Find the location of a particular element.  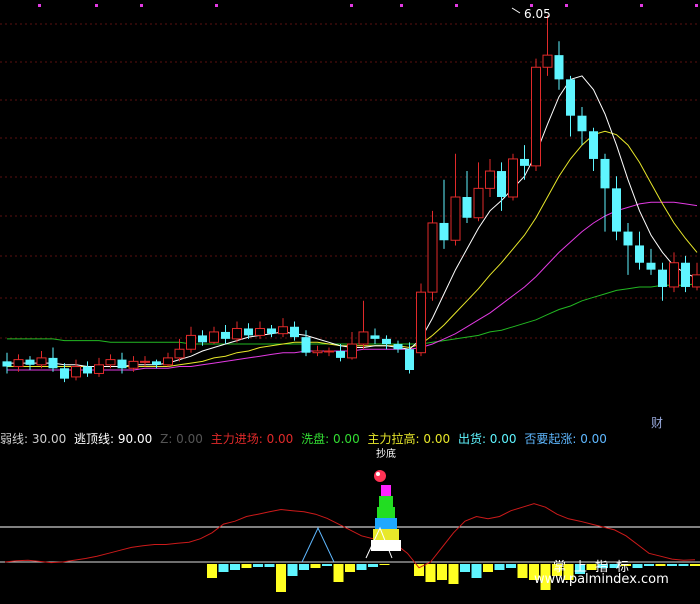

buy-signal-stack is located at coordinates (383, 514).